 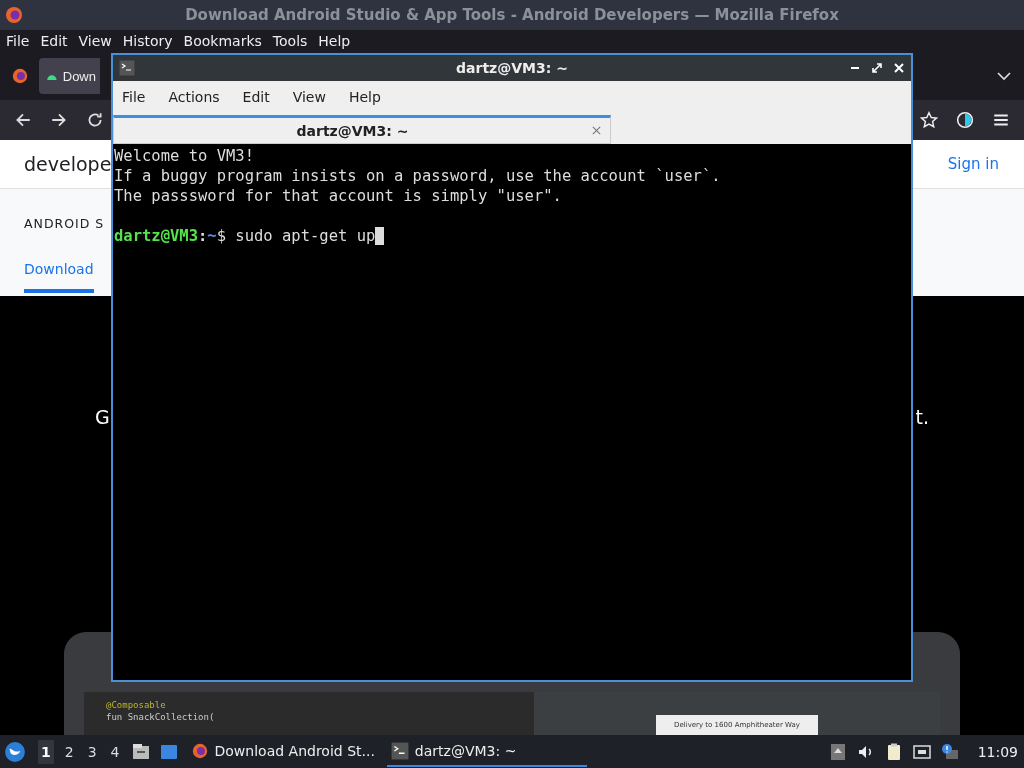 What do you see at coordinates (380, 236) in the screenshot?
I see `text-cursor` at bounding box center [380, 236].